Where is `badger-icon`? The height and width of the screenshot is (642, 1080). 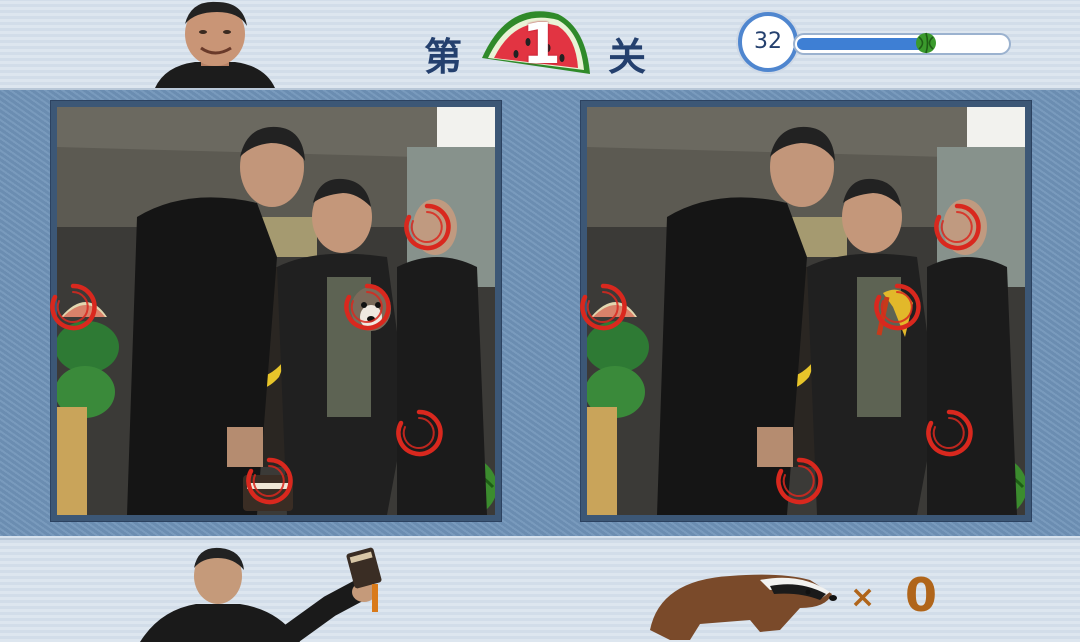 badger-icon is located at coordinates (743, 607).